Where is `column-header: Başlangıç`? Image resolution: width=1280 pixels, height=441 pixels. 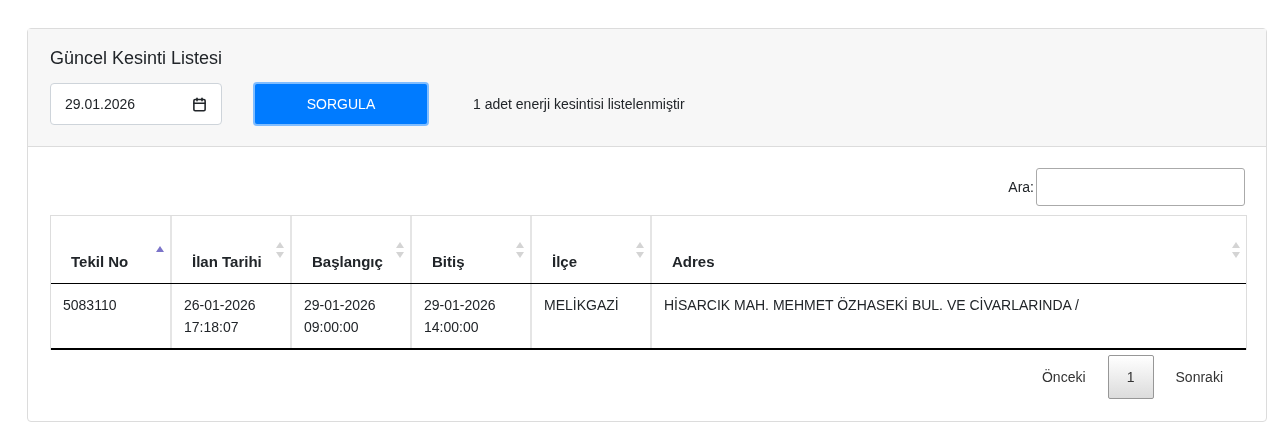
column-header: Başlangıç is located at coordinates (352, 249).